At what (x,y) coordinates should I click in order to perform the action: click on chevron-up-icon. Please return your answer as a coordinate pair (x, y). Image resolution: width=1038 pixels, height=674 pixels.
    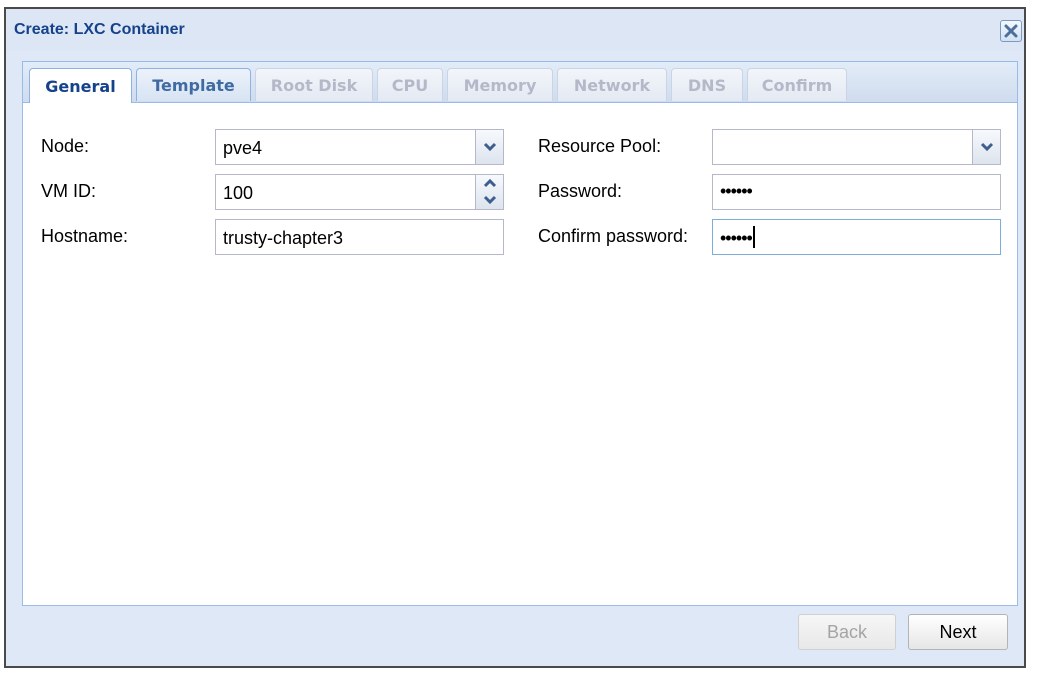
    Looking at the image, I should click on (489, 183).